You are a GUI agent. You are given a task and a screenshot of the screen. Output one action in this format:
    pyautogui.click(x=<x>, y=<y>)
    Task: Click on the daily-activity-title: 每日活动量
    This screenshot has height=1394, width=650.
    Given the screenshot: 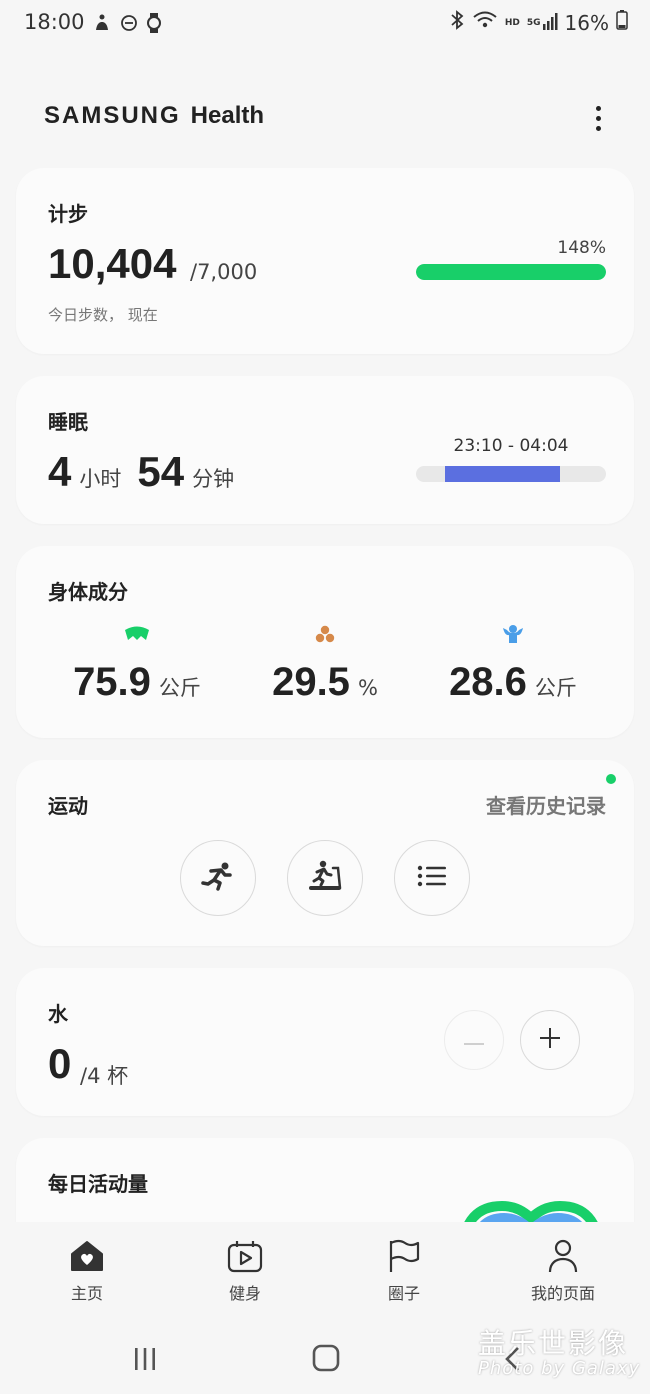 What is the action you would take?
    pyautogui.click(x=98, y=1184)
    